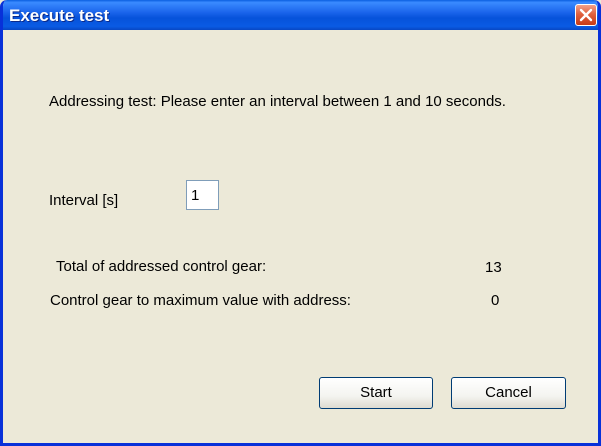  I want to click on total-addressed-value: 13, so click(493, 267).